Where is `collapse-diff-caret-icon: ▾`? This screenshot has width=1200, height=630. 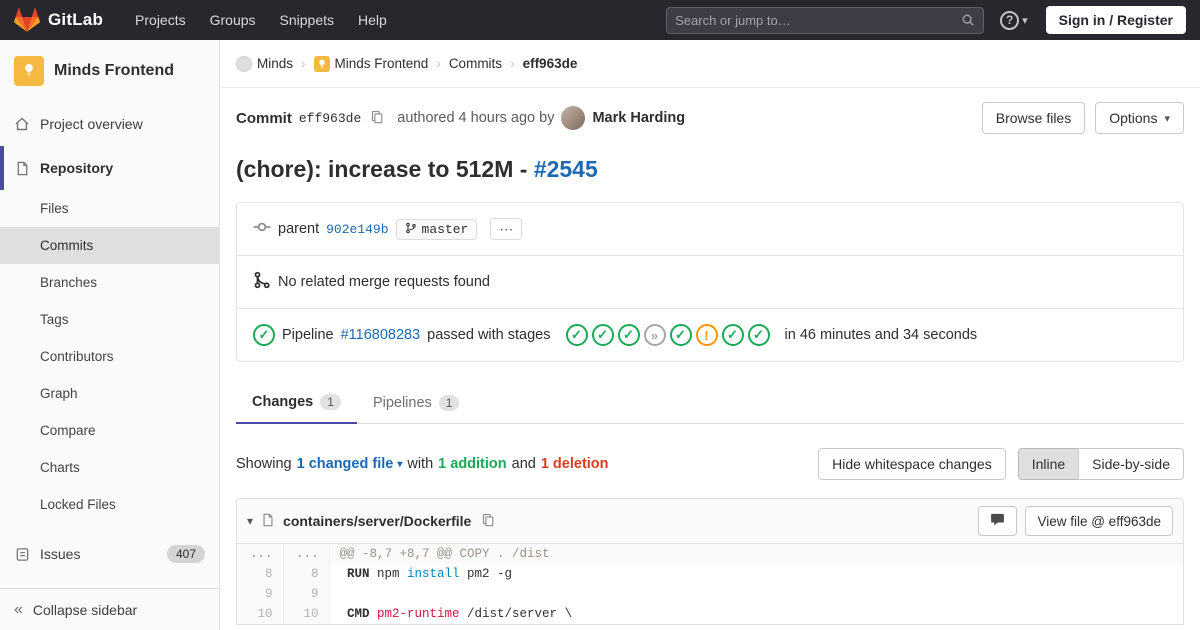 collapse-diff-caret-icon: ▾ is located at coordinates (250, 521).